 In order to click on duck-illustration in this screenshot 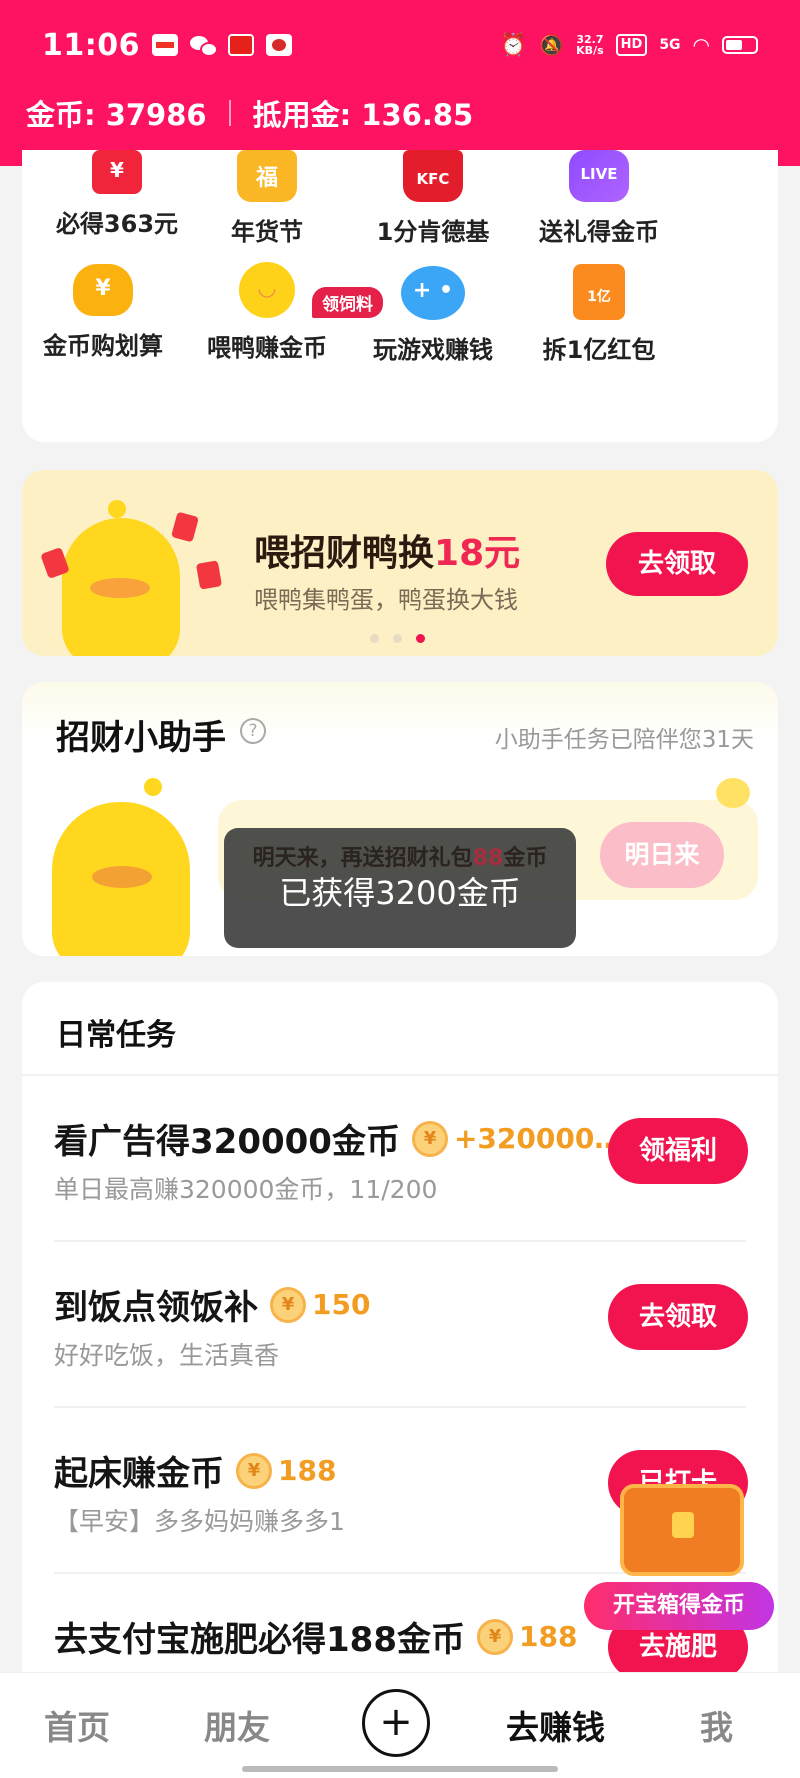, I will do `click(121, 587)`.